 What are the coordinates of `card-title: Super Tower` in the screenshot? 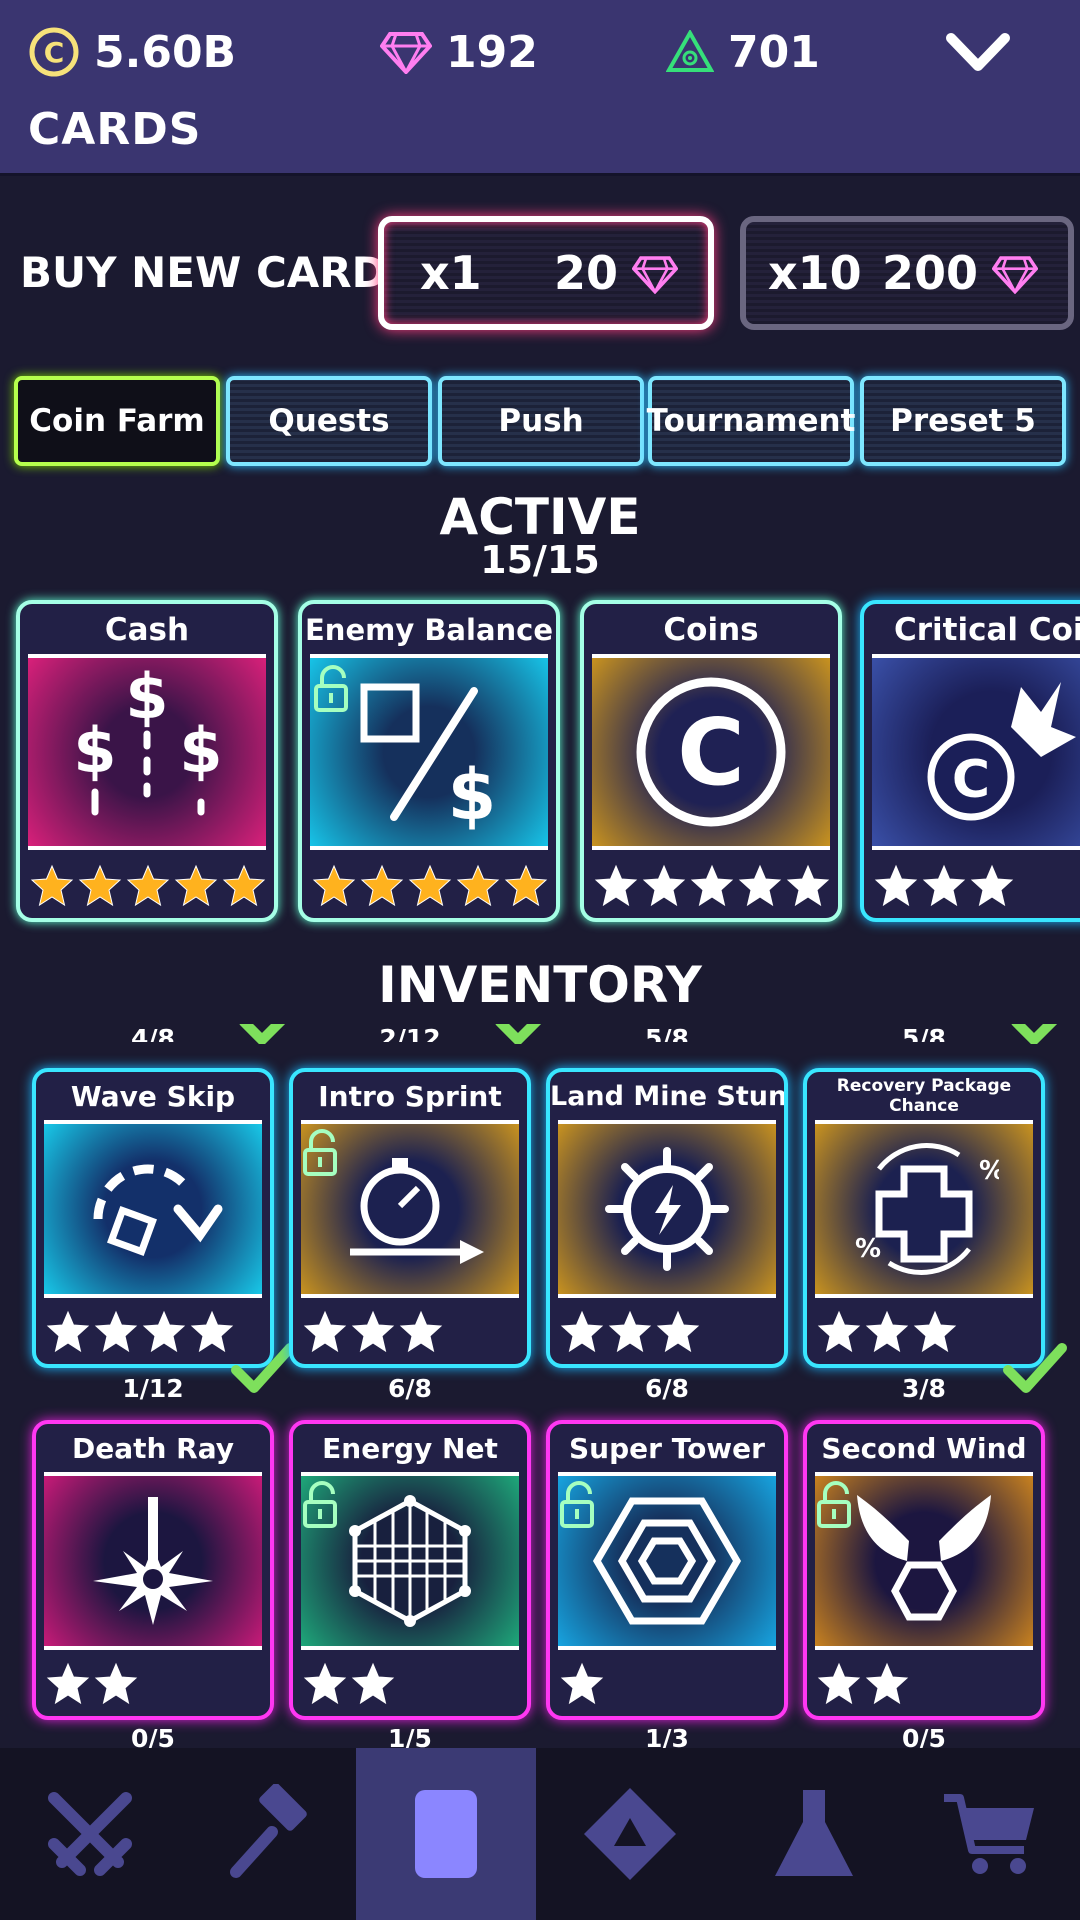 It's located at (667, 1448).